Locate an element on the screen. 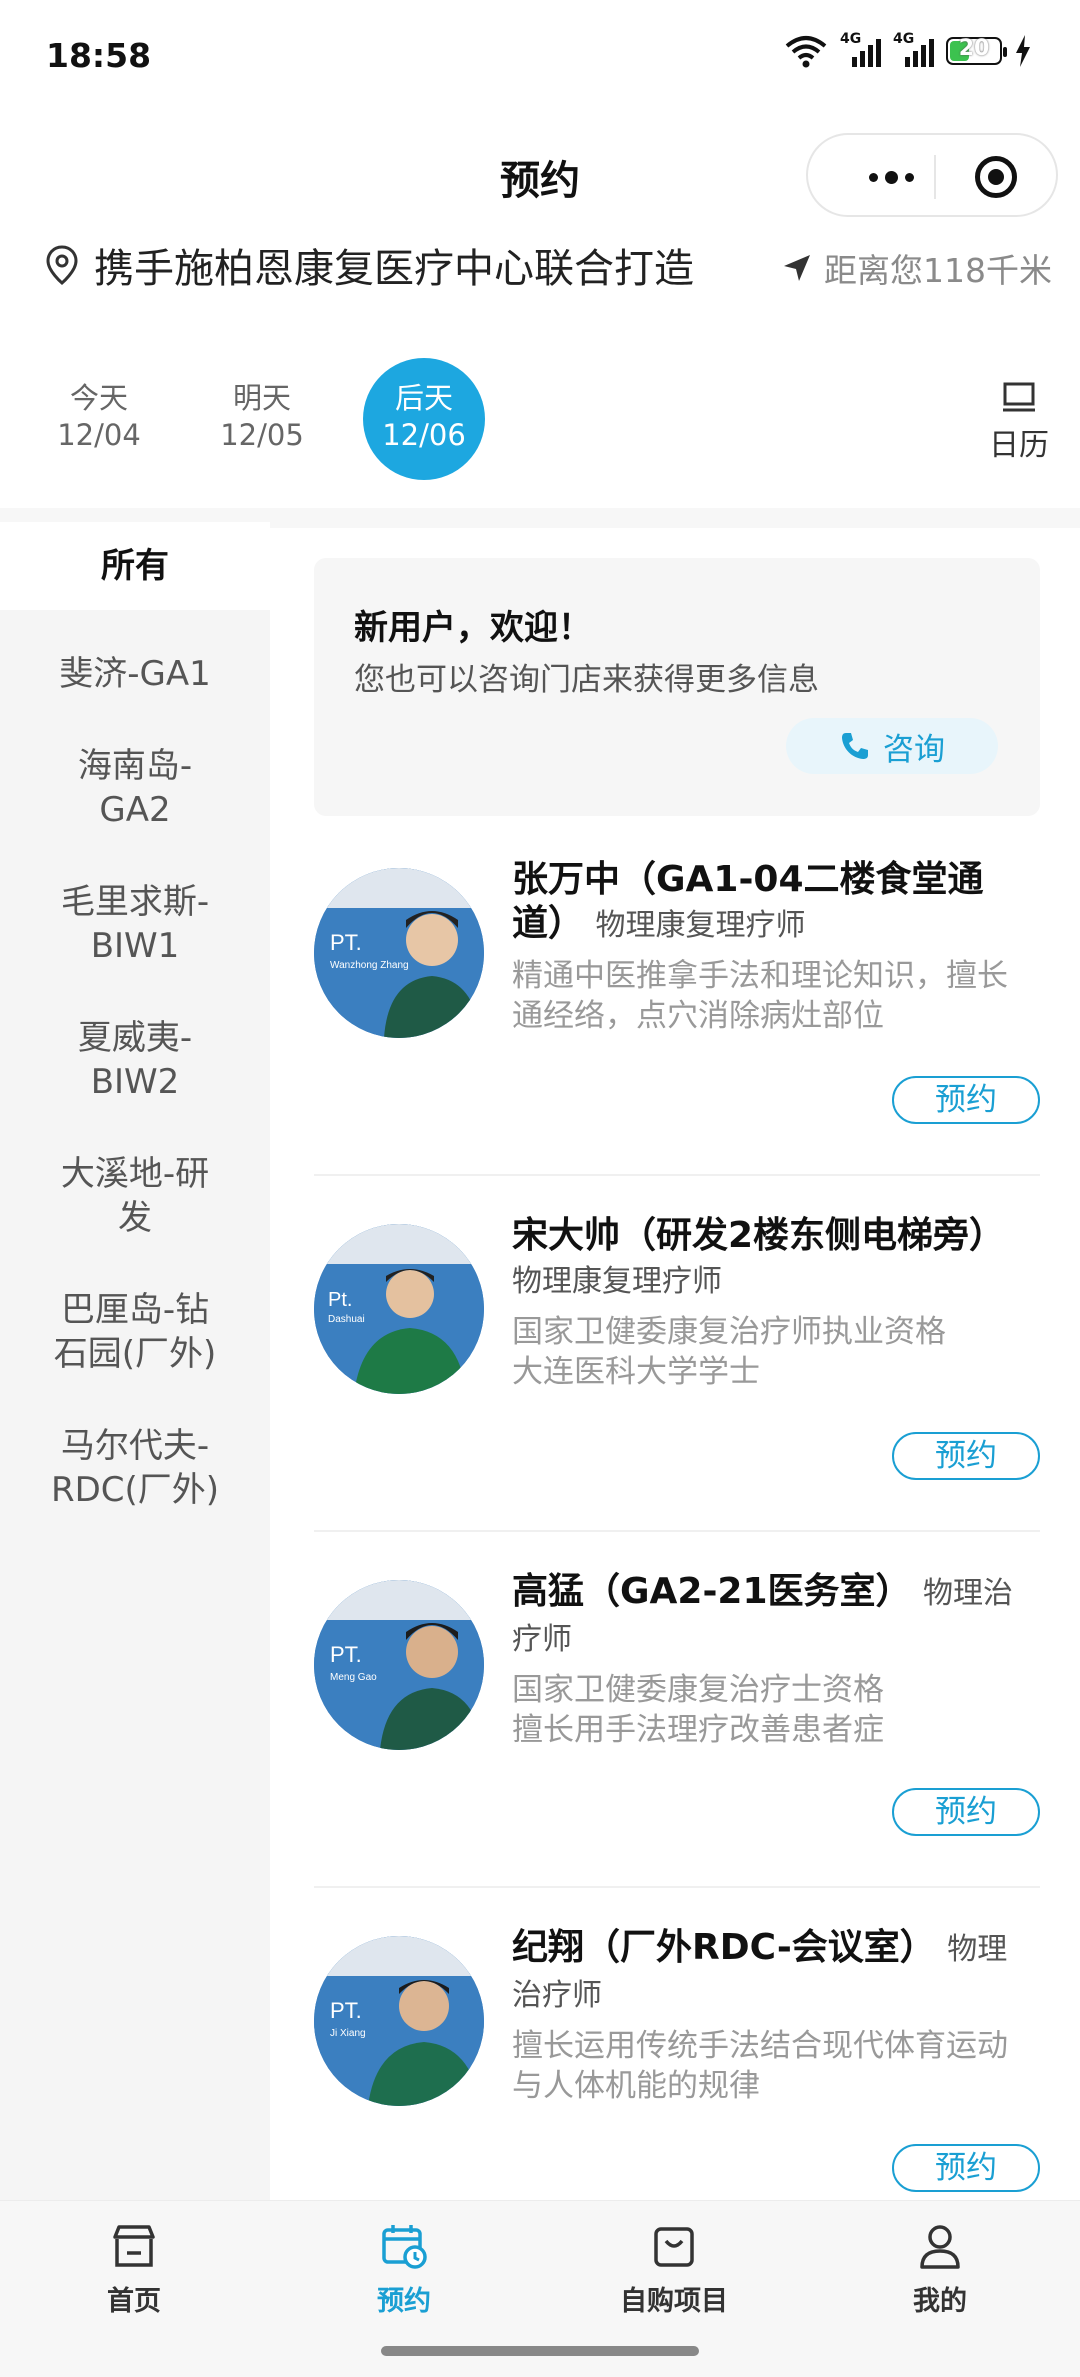 The height and width of the screenshot is (2377, 1080). date-option-tomorrow: 明天 12/05 is located at coordinates (262, 419).